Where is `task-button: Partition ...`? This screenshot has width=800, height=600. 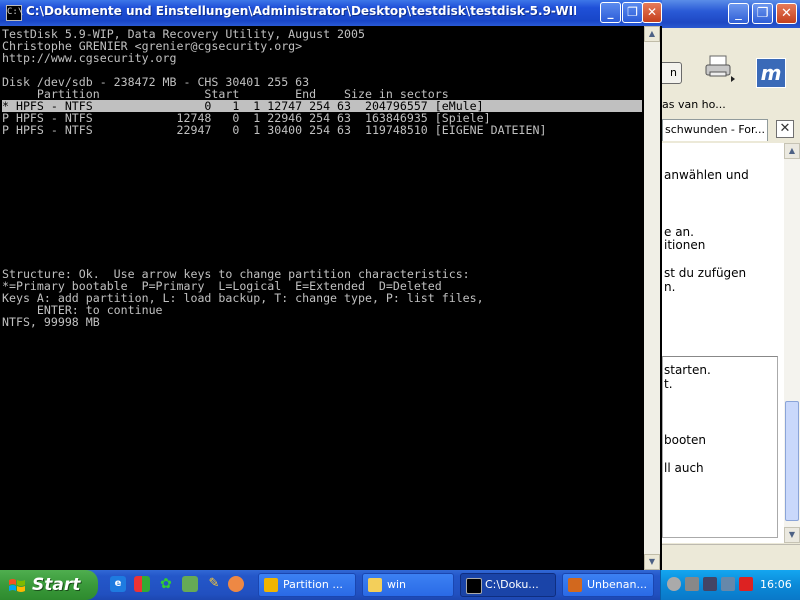
task-button: Partition ... is located at coordinates (307, 585).